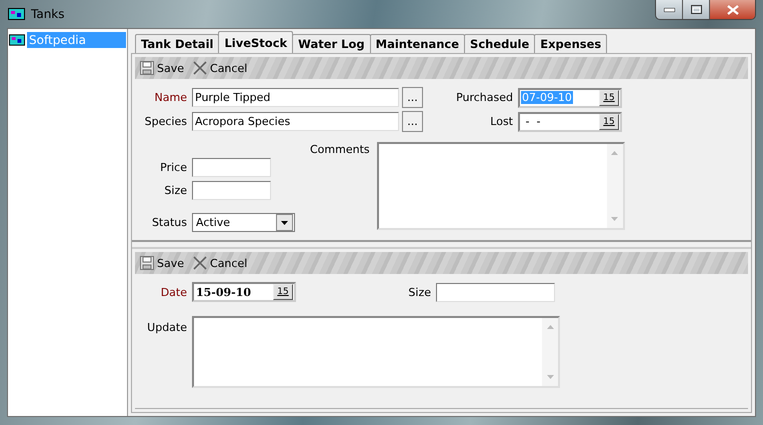  Describe the element at coordinates (165, 121) in the screenshot. I see `field-label: Species` at that location.